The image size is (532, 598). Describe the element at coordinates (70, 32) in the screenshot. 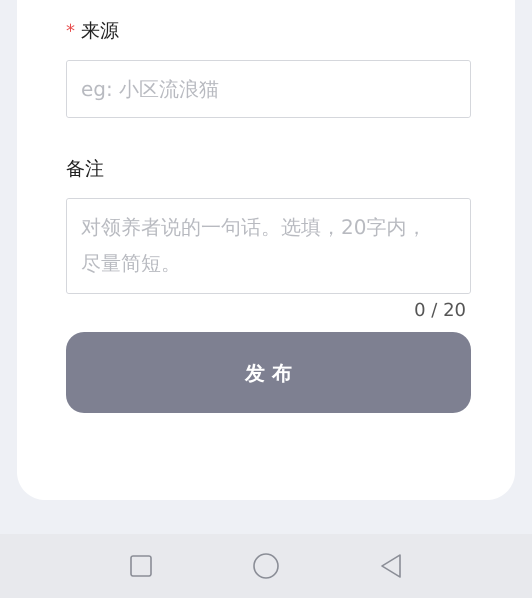

I see `required-mark: *` at that location.